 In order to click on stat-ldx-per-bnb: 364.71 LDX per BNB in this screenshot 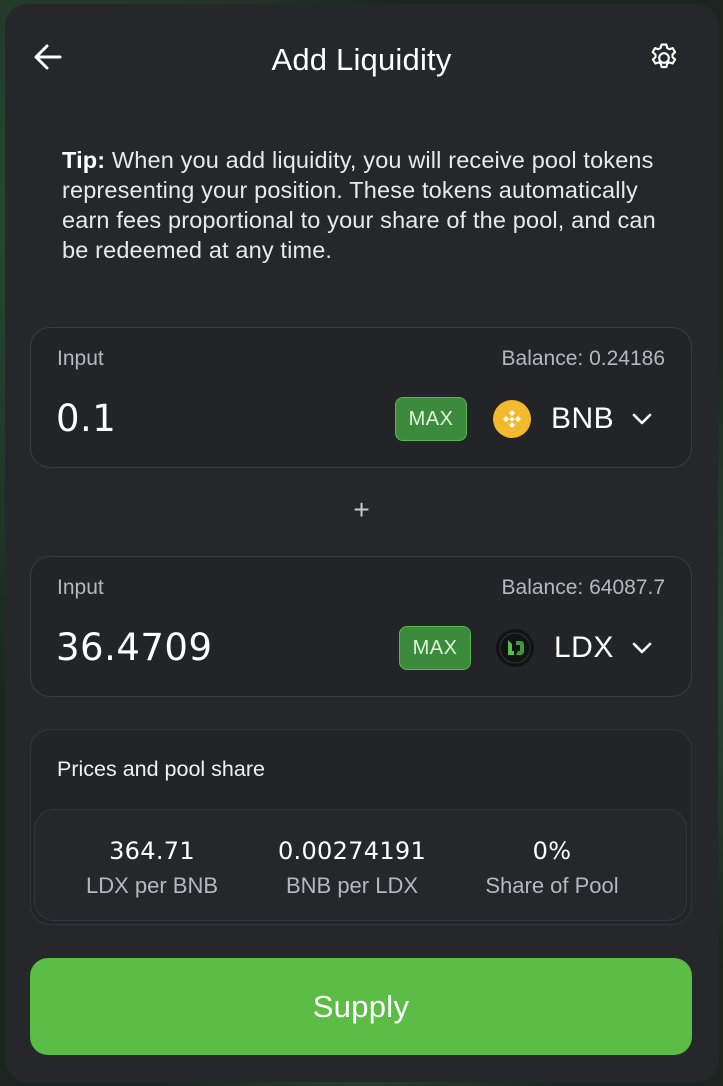, I will do `click(152, 868)`.